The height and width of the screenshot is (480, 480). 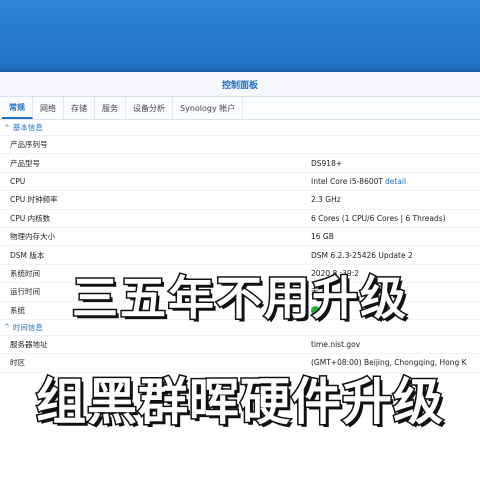 What do you see at coordinates (29, 145) in the screenshot?
I see `row-label: 产品序列号` at bounding box center [29, 145].